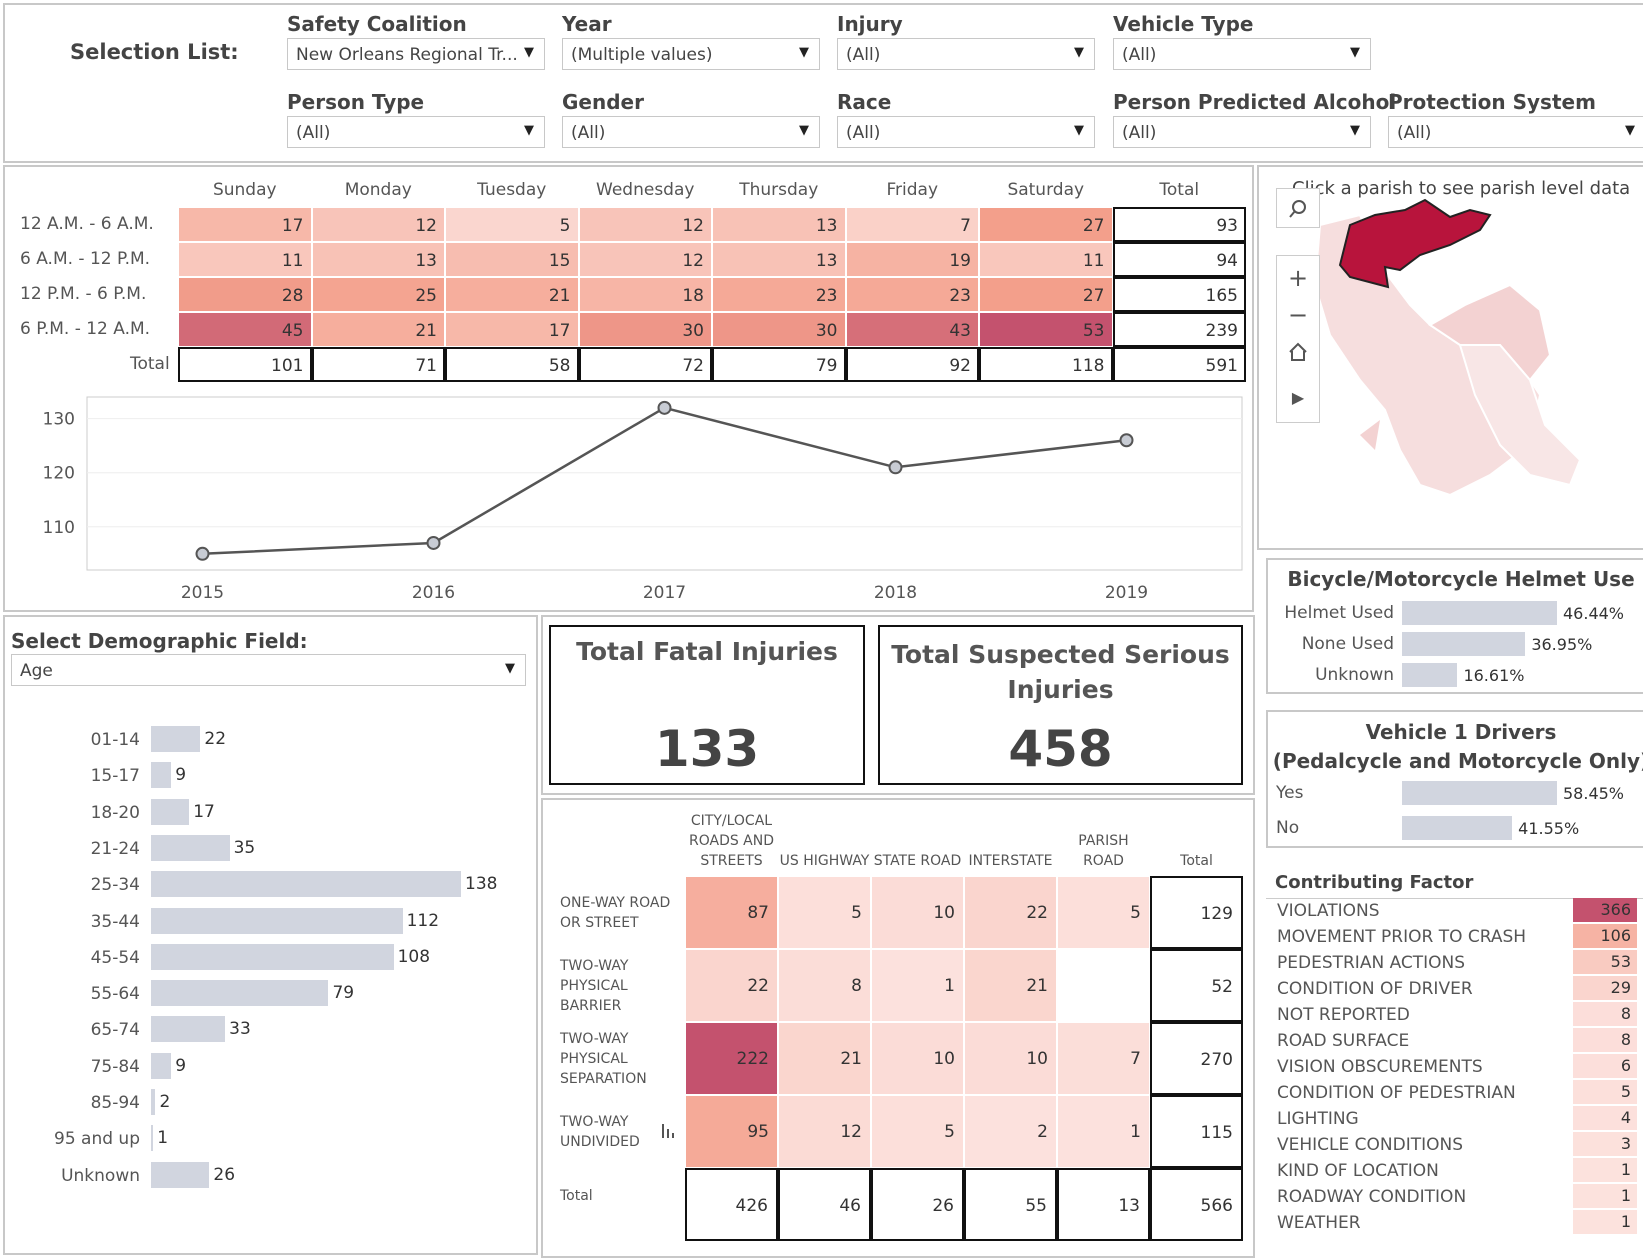 This screenshot has width=1643, height=1258. Describe the element at coordinates (1605, 988) in the screenshot. I see `contributing-value: 29` at that location.